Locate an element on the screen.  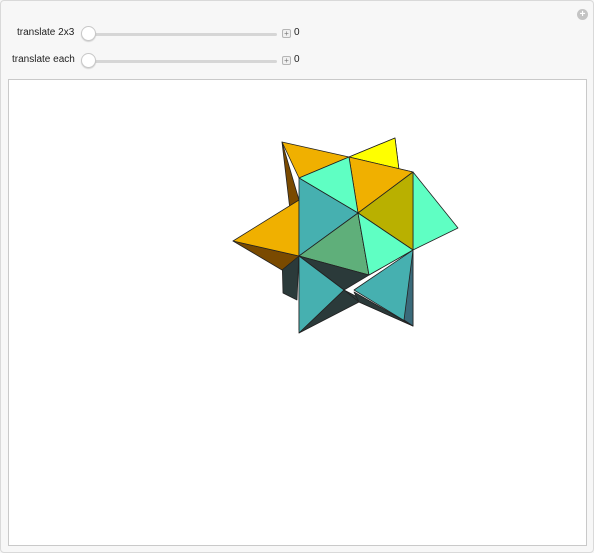
translate-each-expand-icon: + is located at coordinates (286, 60).